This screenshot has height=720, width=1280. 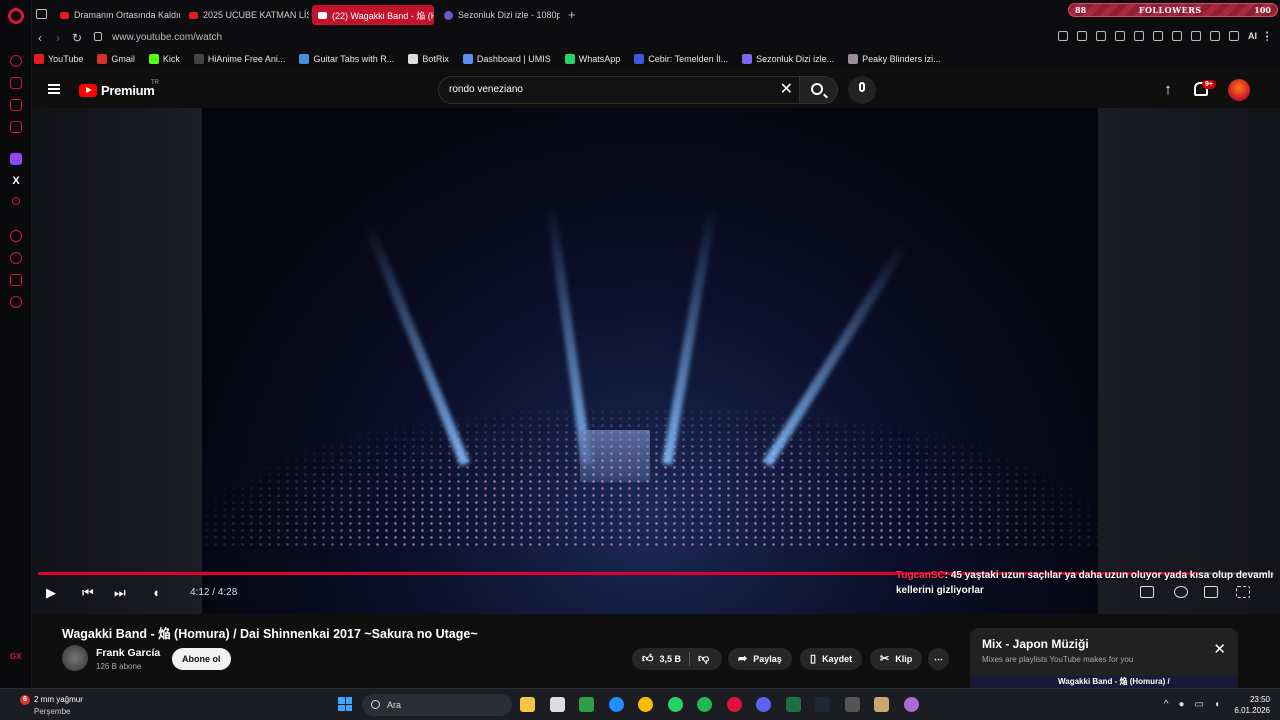 I want to click on steam-icon, so click(x=822, y=704).